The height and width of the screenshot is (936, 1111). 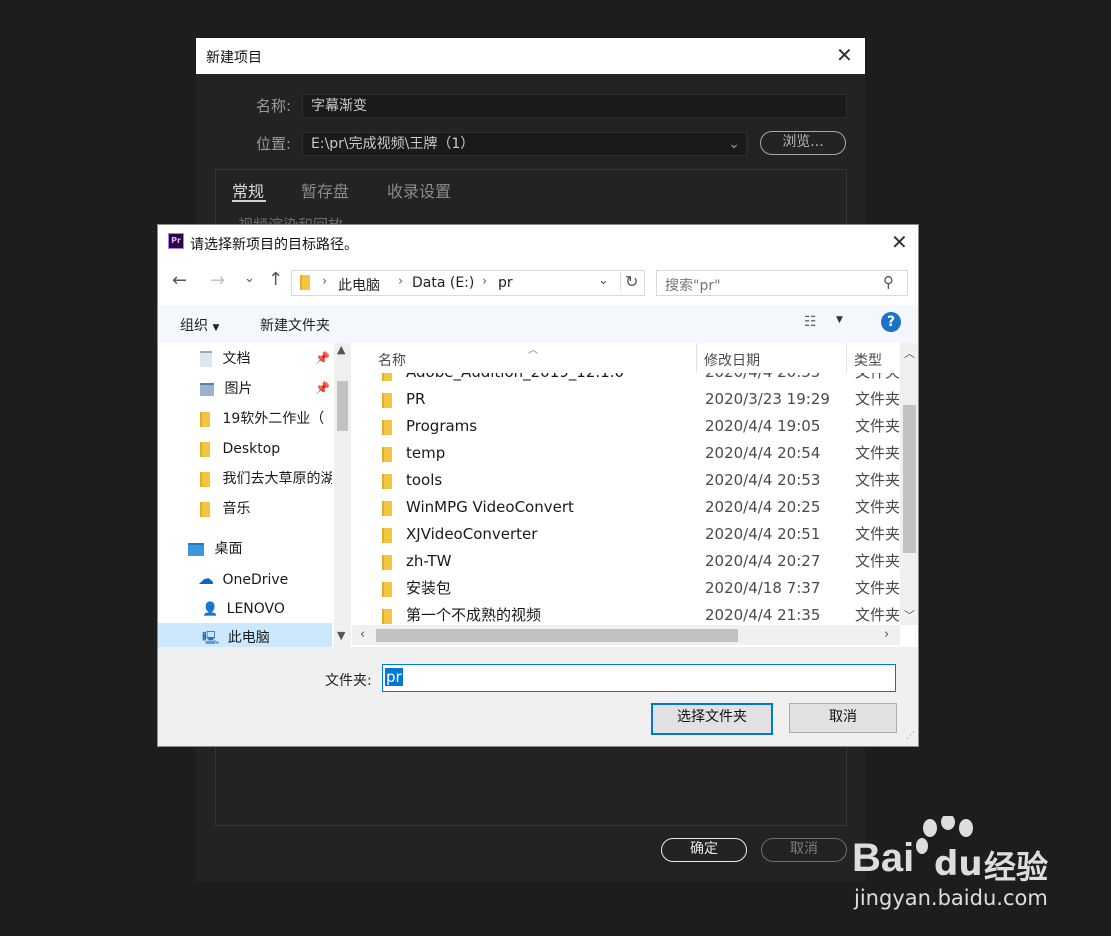 I want to click on refresh-icon: ↻, so click(x=629, y=281).